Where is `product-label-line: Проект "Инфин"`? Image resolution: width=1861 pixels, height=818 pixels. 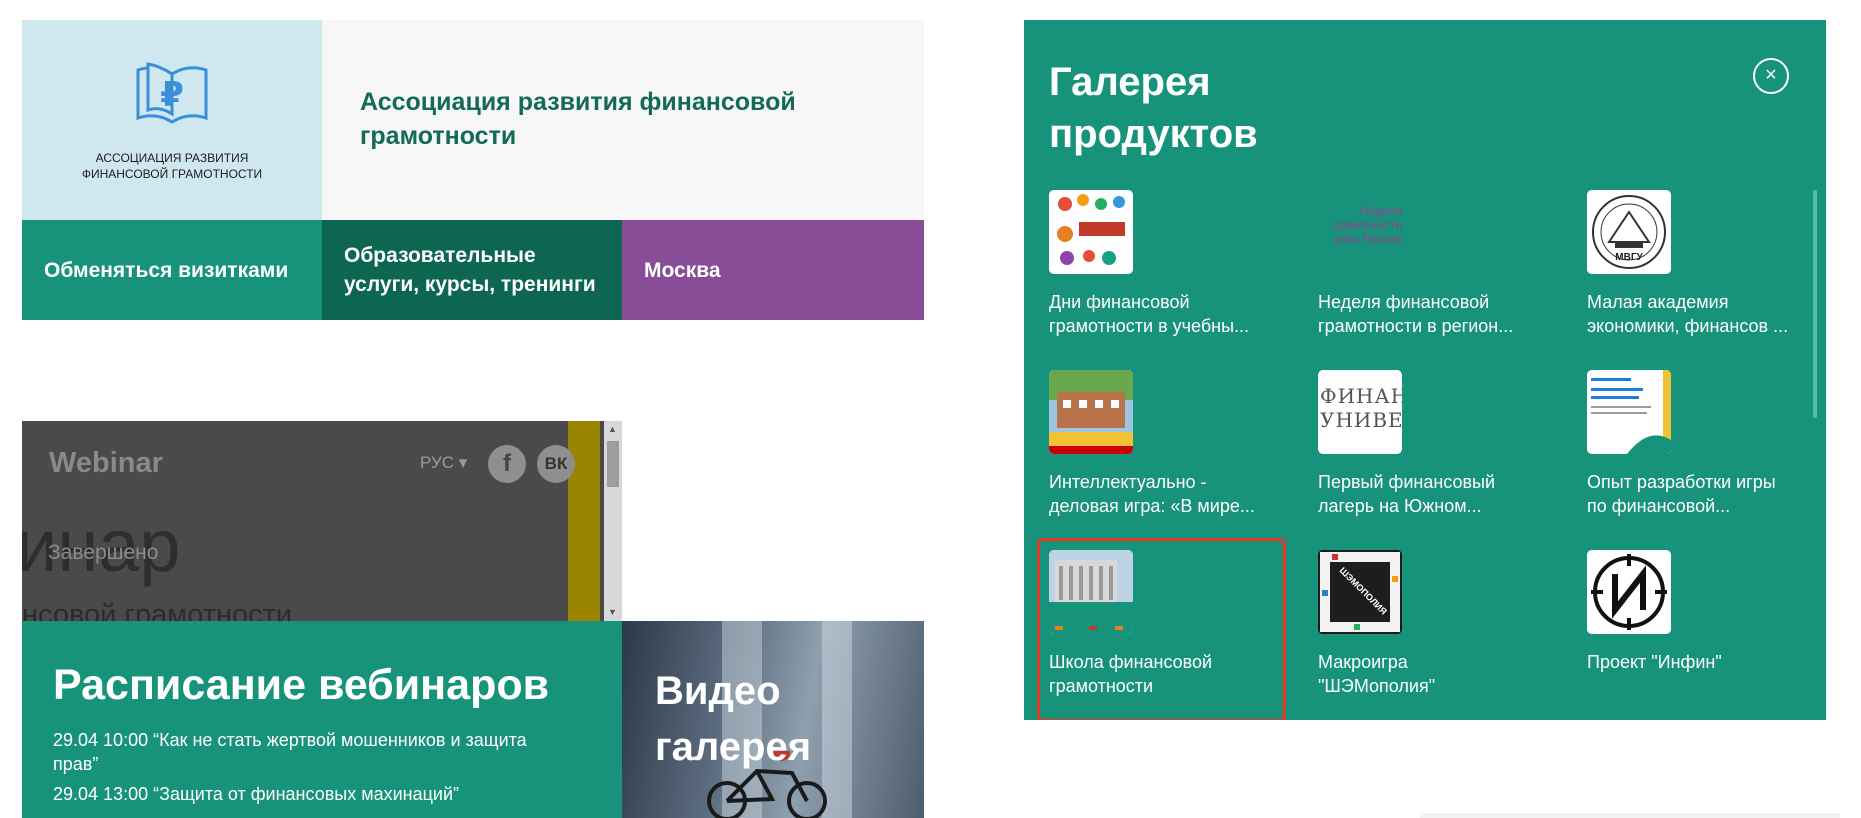
product-label-line: Проект "Инфин" is located at coordinates (1654, 662).